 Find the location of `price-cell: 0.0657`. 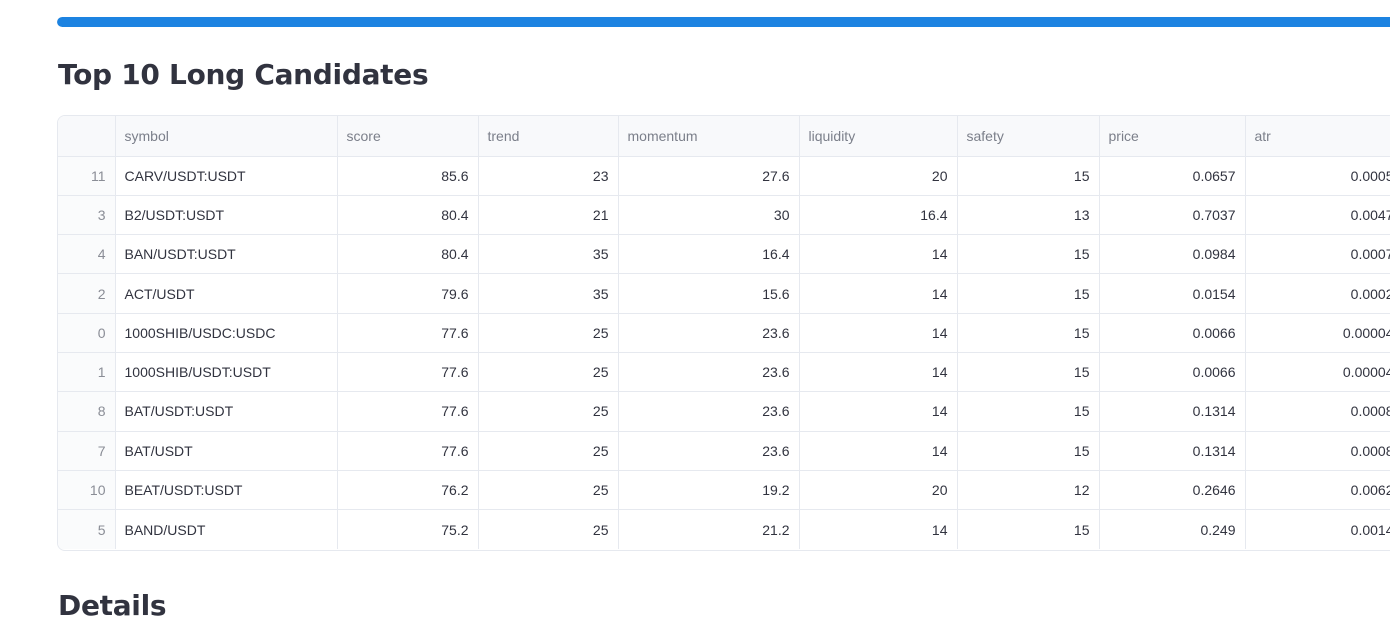

price-cell: 0.0657 is located at coordinates (1172, 176).